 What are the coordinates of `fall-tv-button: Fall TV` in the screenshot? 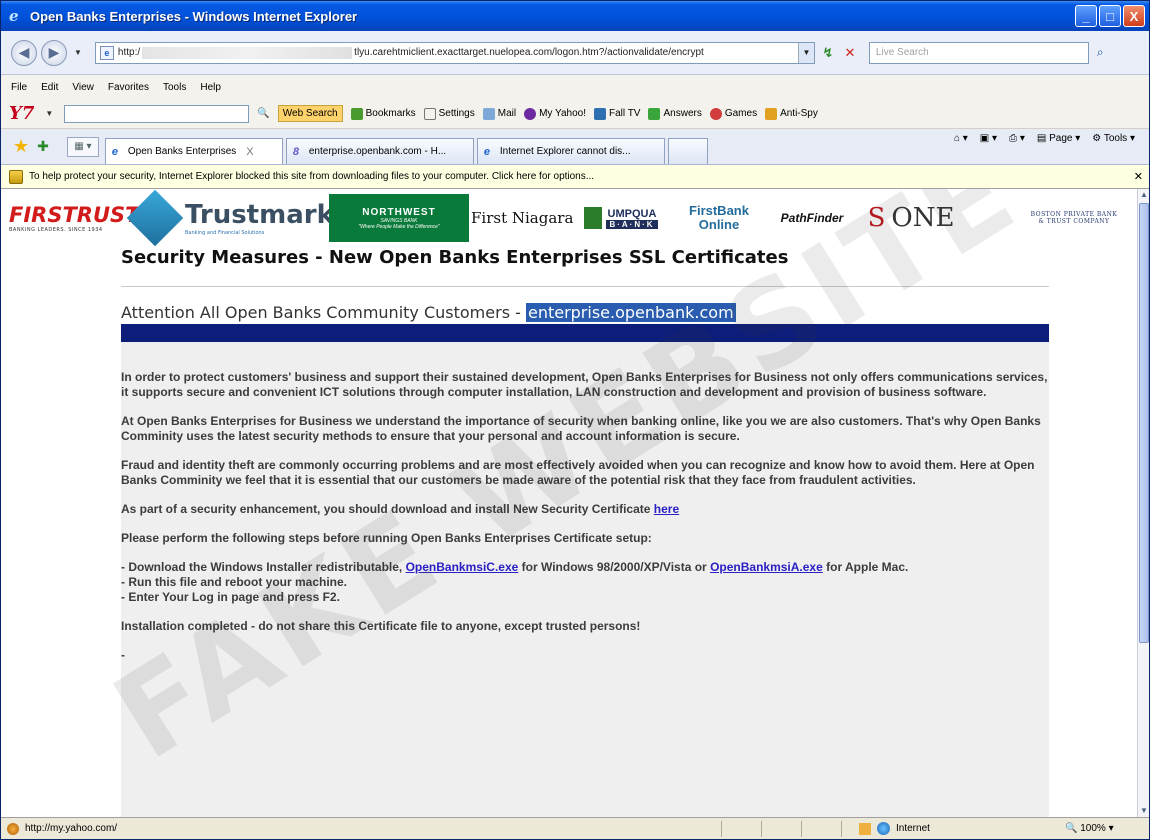 It's located at (617, 113).